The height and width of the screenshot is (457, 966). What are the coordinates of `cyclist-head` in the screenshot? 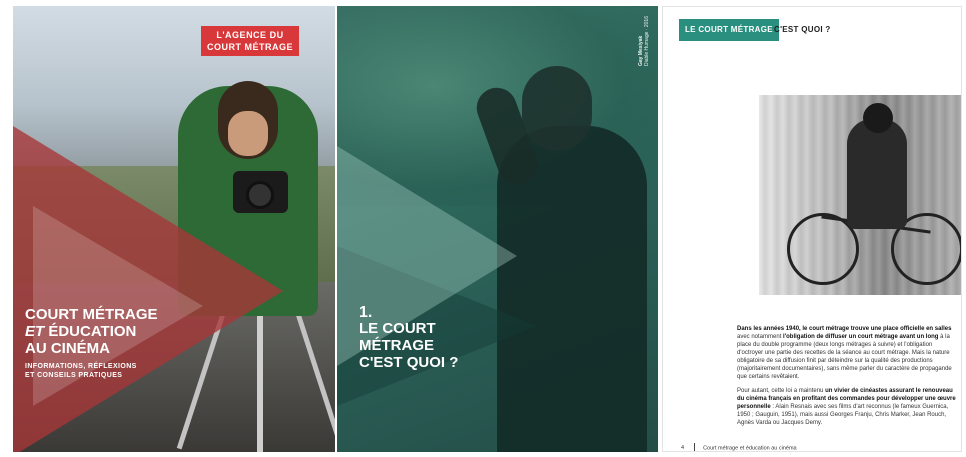 It's located at (878, 118).